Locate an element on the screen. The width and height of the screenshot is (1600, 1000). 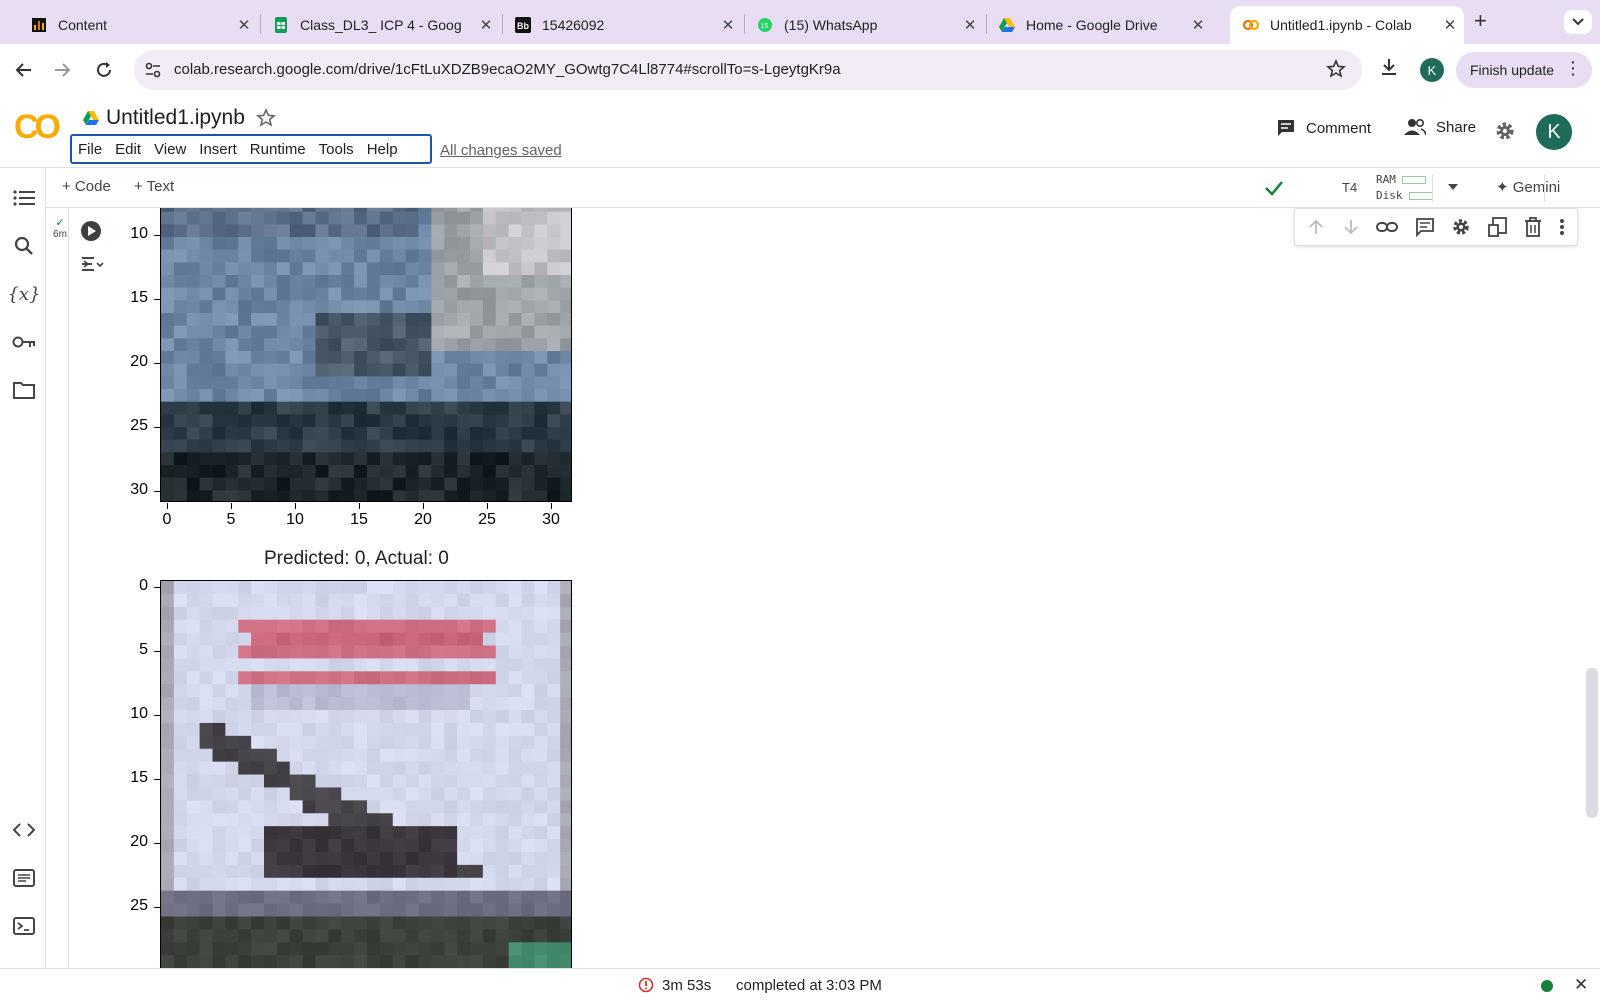
disk-label: Disk is located at coordinates (1389, 195).